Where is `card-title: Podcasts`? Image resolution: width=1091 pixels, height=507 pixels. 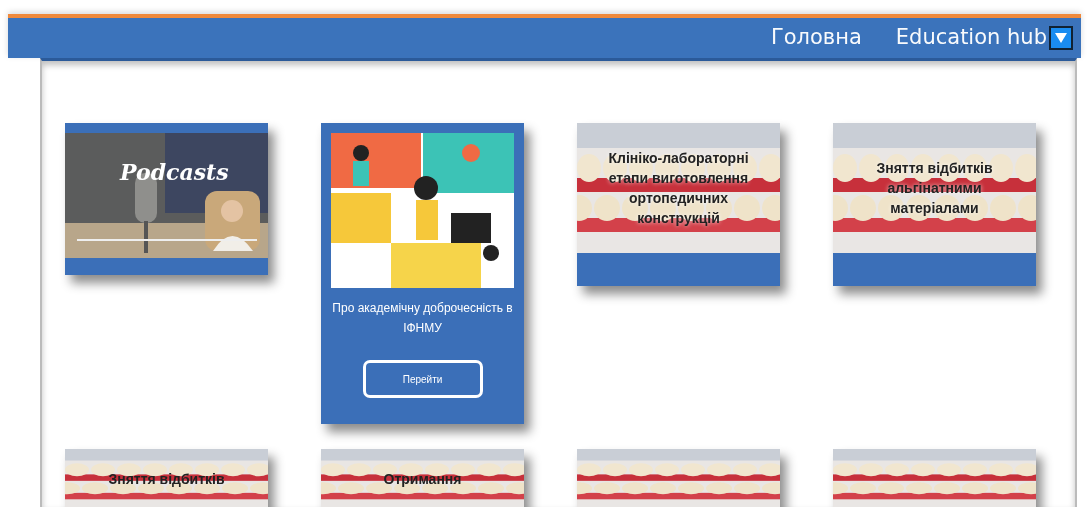 card-title: Podcasts is located at coordinates (174, 172).